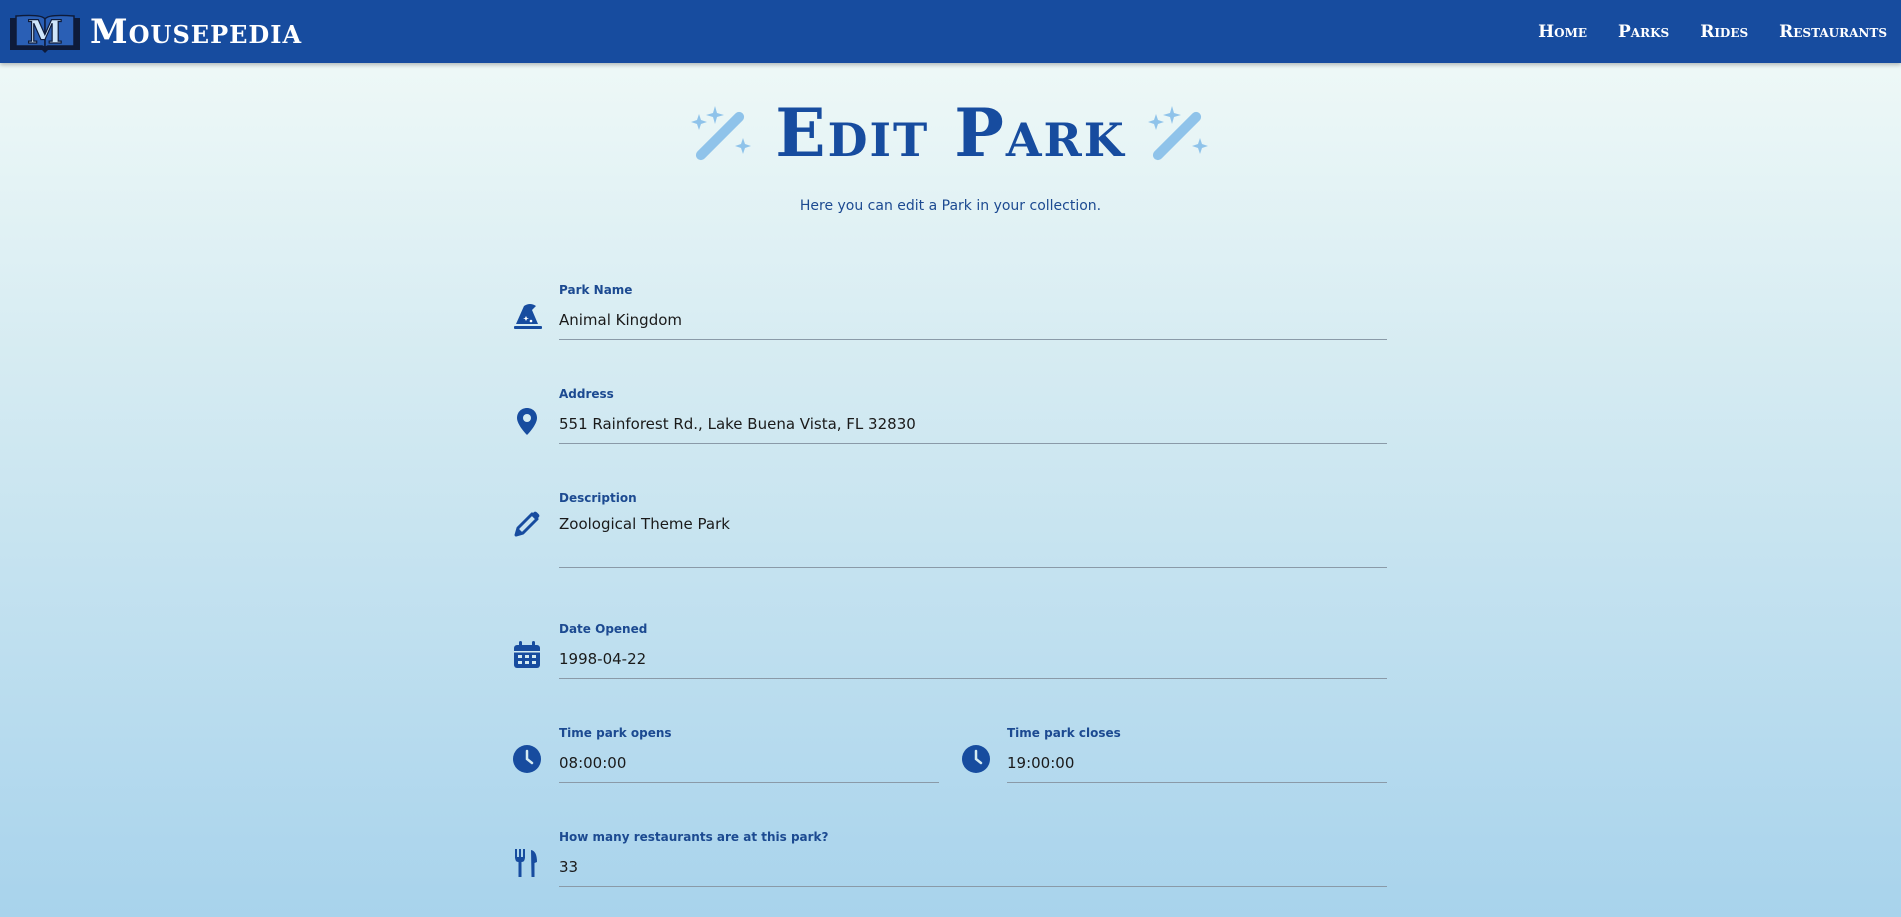  I want to click on logo-letter: M, so click(44, 32).